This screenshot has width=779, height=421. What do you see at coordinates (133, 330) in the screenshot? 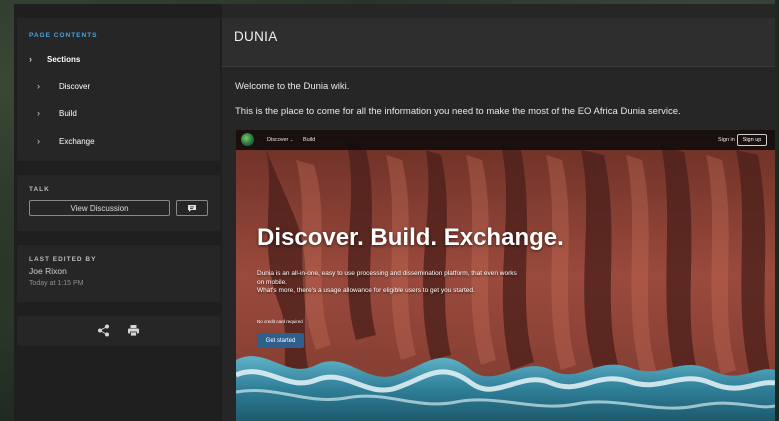
I see `print-icon` at bounding box center [133, 330].